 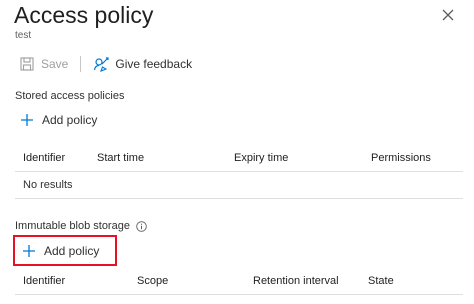 What do you see at coordinates (239, 185) in the screenshot?
I see `table-row: No results` at bounding box center [239, 185].